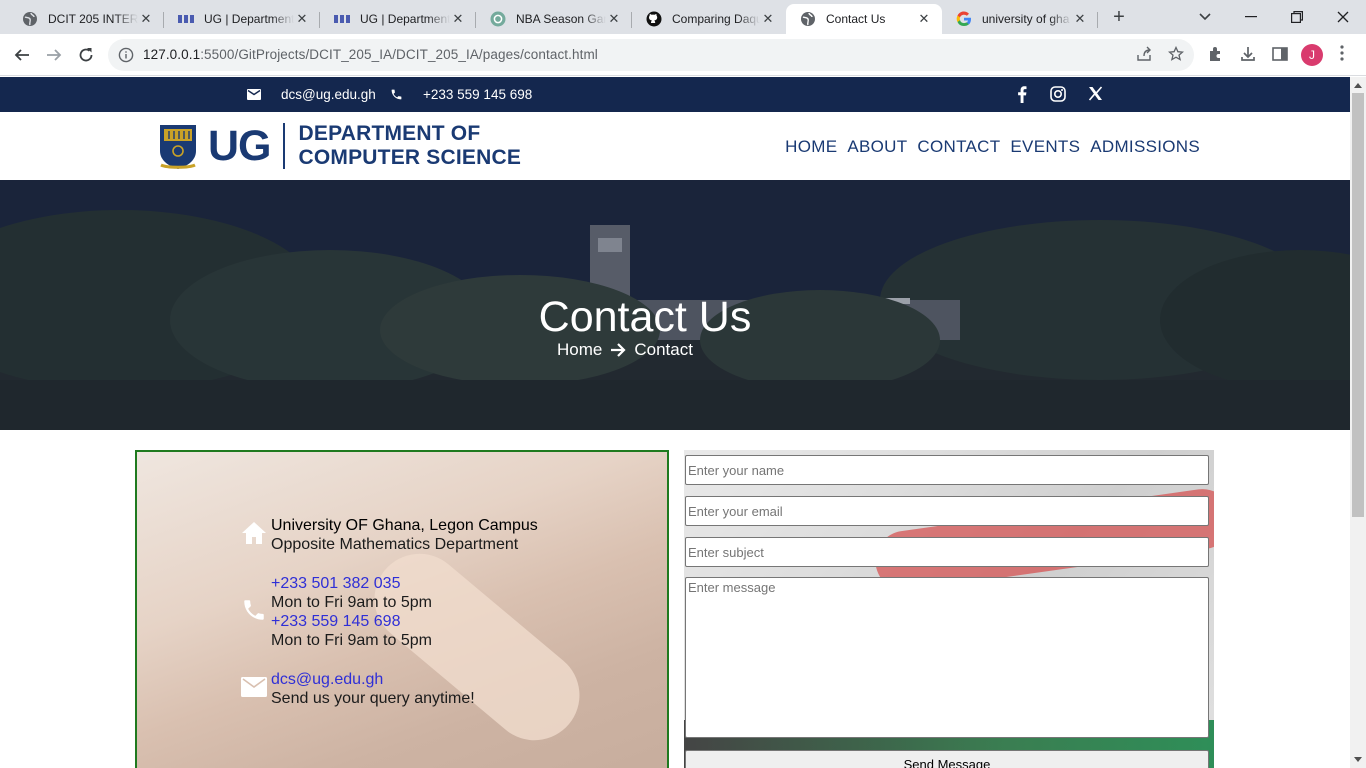 The width and height of the screenshot is (1366, 768). Describe the element at coordinates (1045, 147) in the screenshot. I see `nav-events: EVENTS` at that location.